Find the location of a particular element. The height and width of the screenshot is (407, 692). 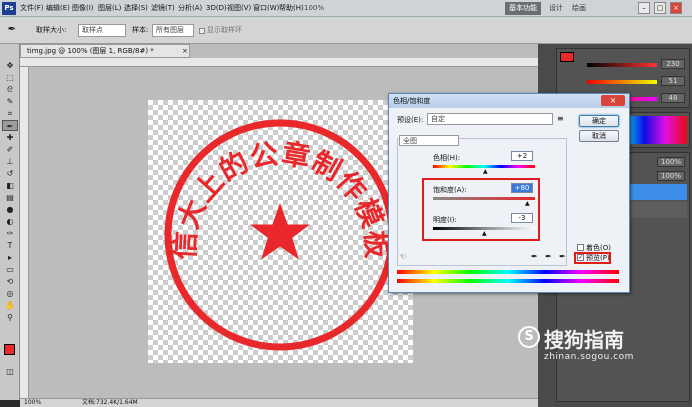

red-slider is located at coordinates (622, 65).